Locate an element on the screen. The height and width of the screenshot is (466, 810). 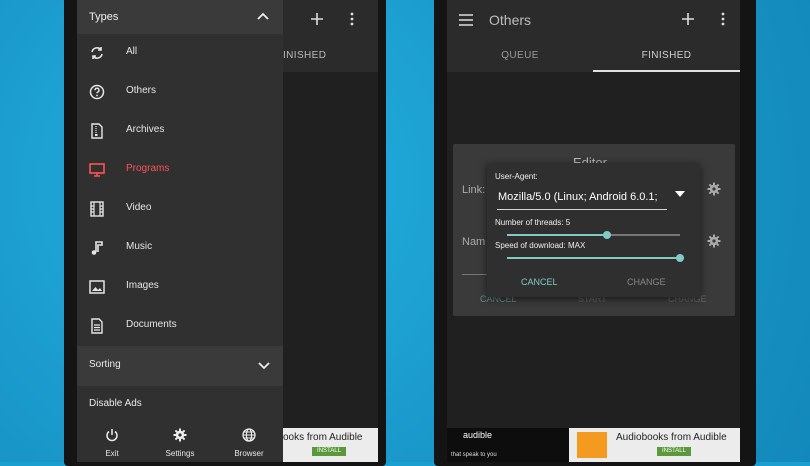
speed-slider is located at coordinates (595, 258).